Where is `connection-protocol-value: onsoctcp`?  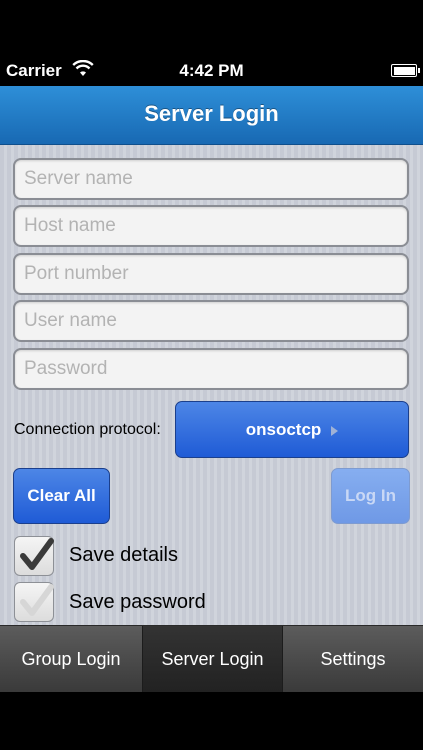
connection-protocol-value: onsoctcp is located at coordinates (283, 429).